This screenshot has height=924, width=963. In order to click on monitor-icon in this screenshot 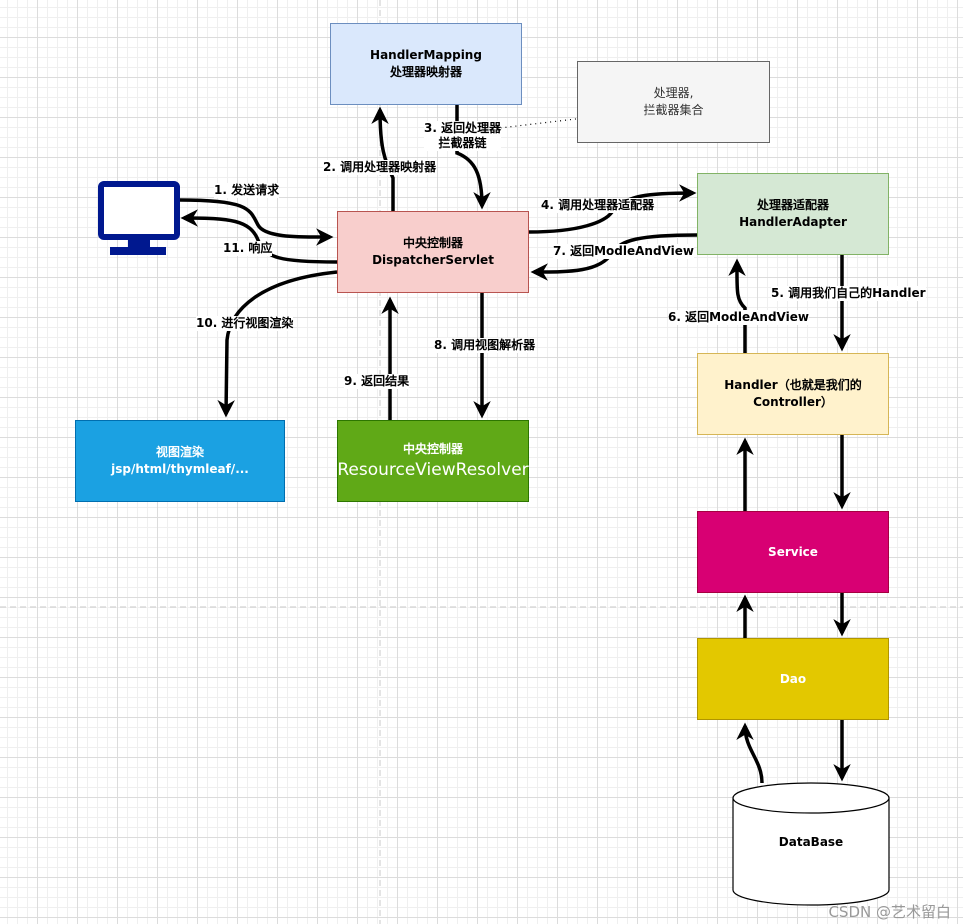, I will do `click(139, 218)`.